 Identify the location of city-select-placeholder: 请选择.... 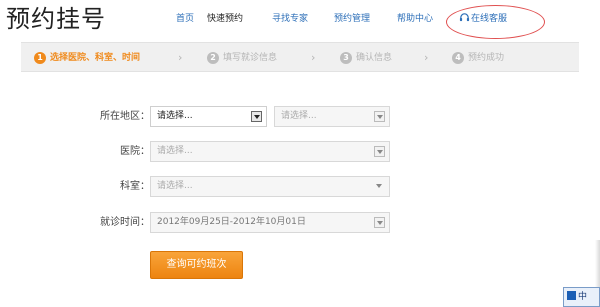
(299, 116).